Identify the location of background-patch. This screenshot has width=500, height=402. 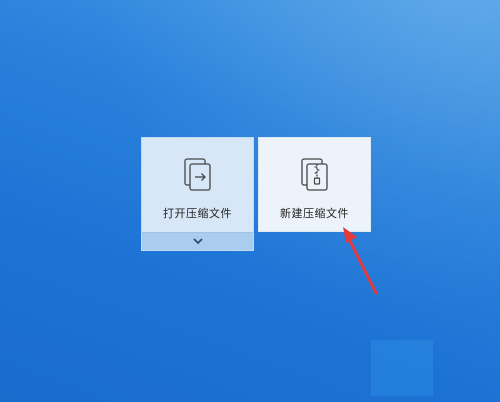
(402, 368).